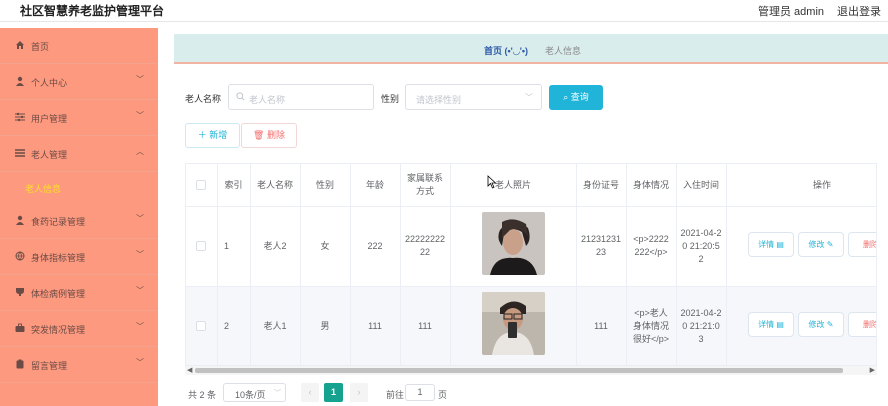 This screenshot has width=888, height=406. I want to click on document-icon: ▤, so click(780, 324).